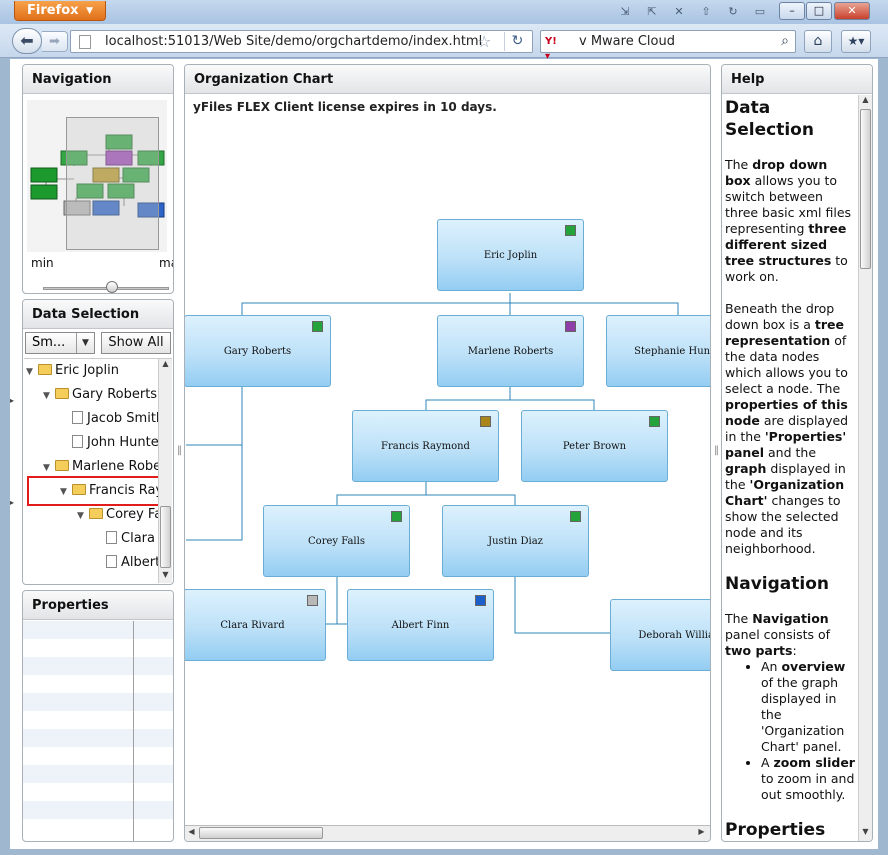  What do you see at coordinates (60, 343) in the screenshot?
I see `dataset-dropdown: Sm... ▼` at bounding box center [60, 343].